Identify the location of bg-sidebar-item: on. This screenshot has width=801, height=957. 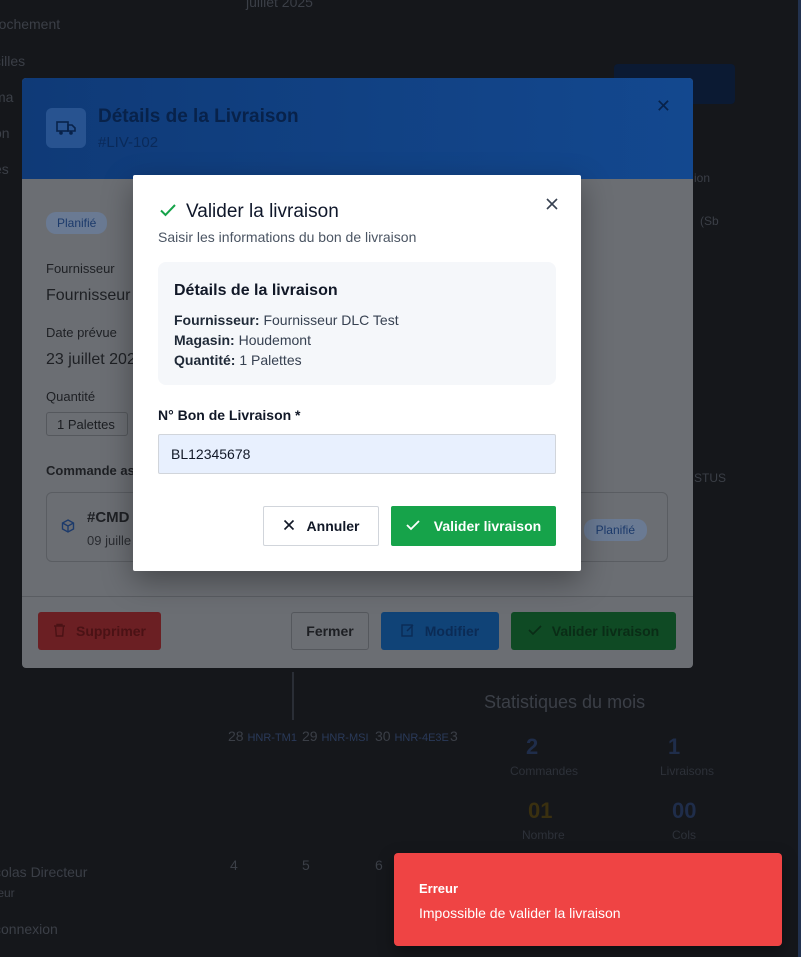
(5, 133).